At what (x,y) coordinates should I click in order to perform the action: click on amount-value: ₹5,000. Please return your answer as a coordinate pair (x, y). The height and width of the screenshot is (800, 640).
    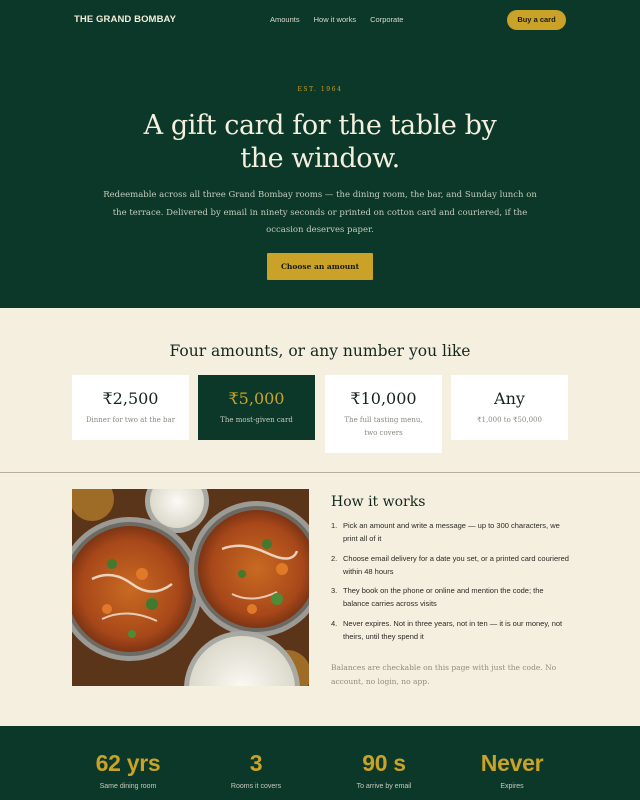
    Looking at the image, I should click on (256, 398).